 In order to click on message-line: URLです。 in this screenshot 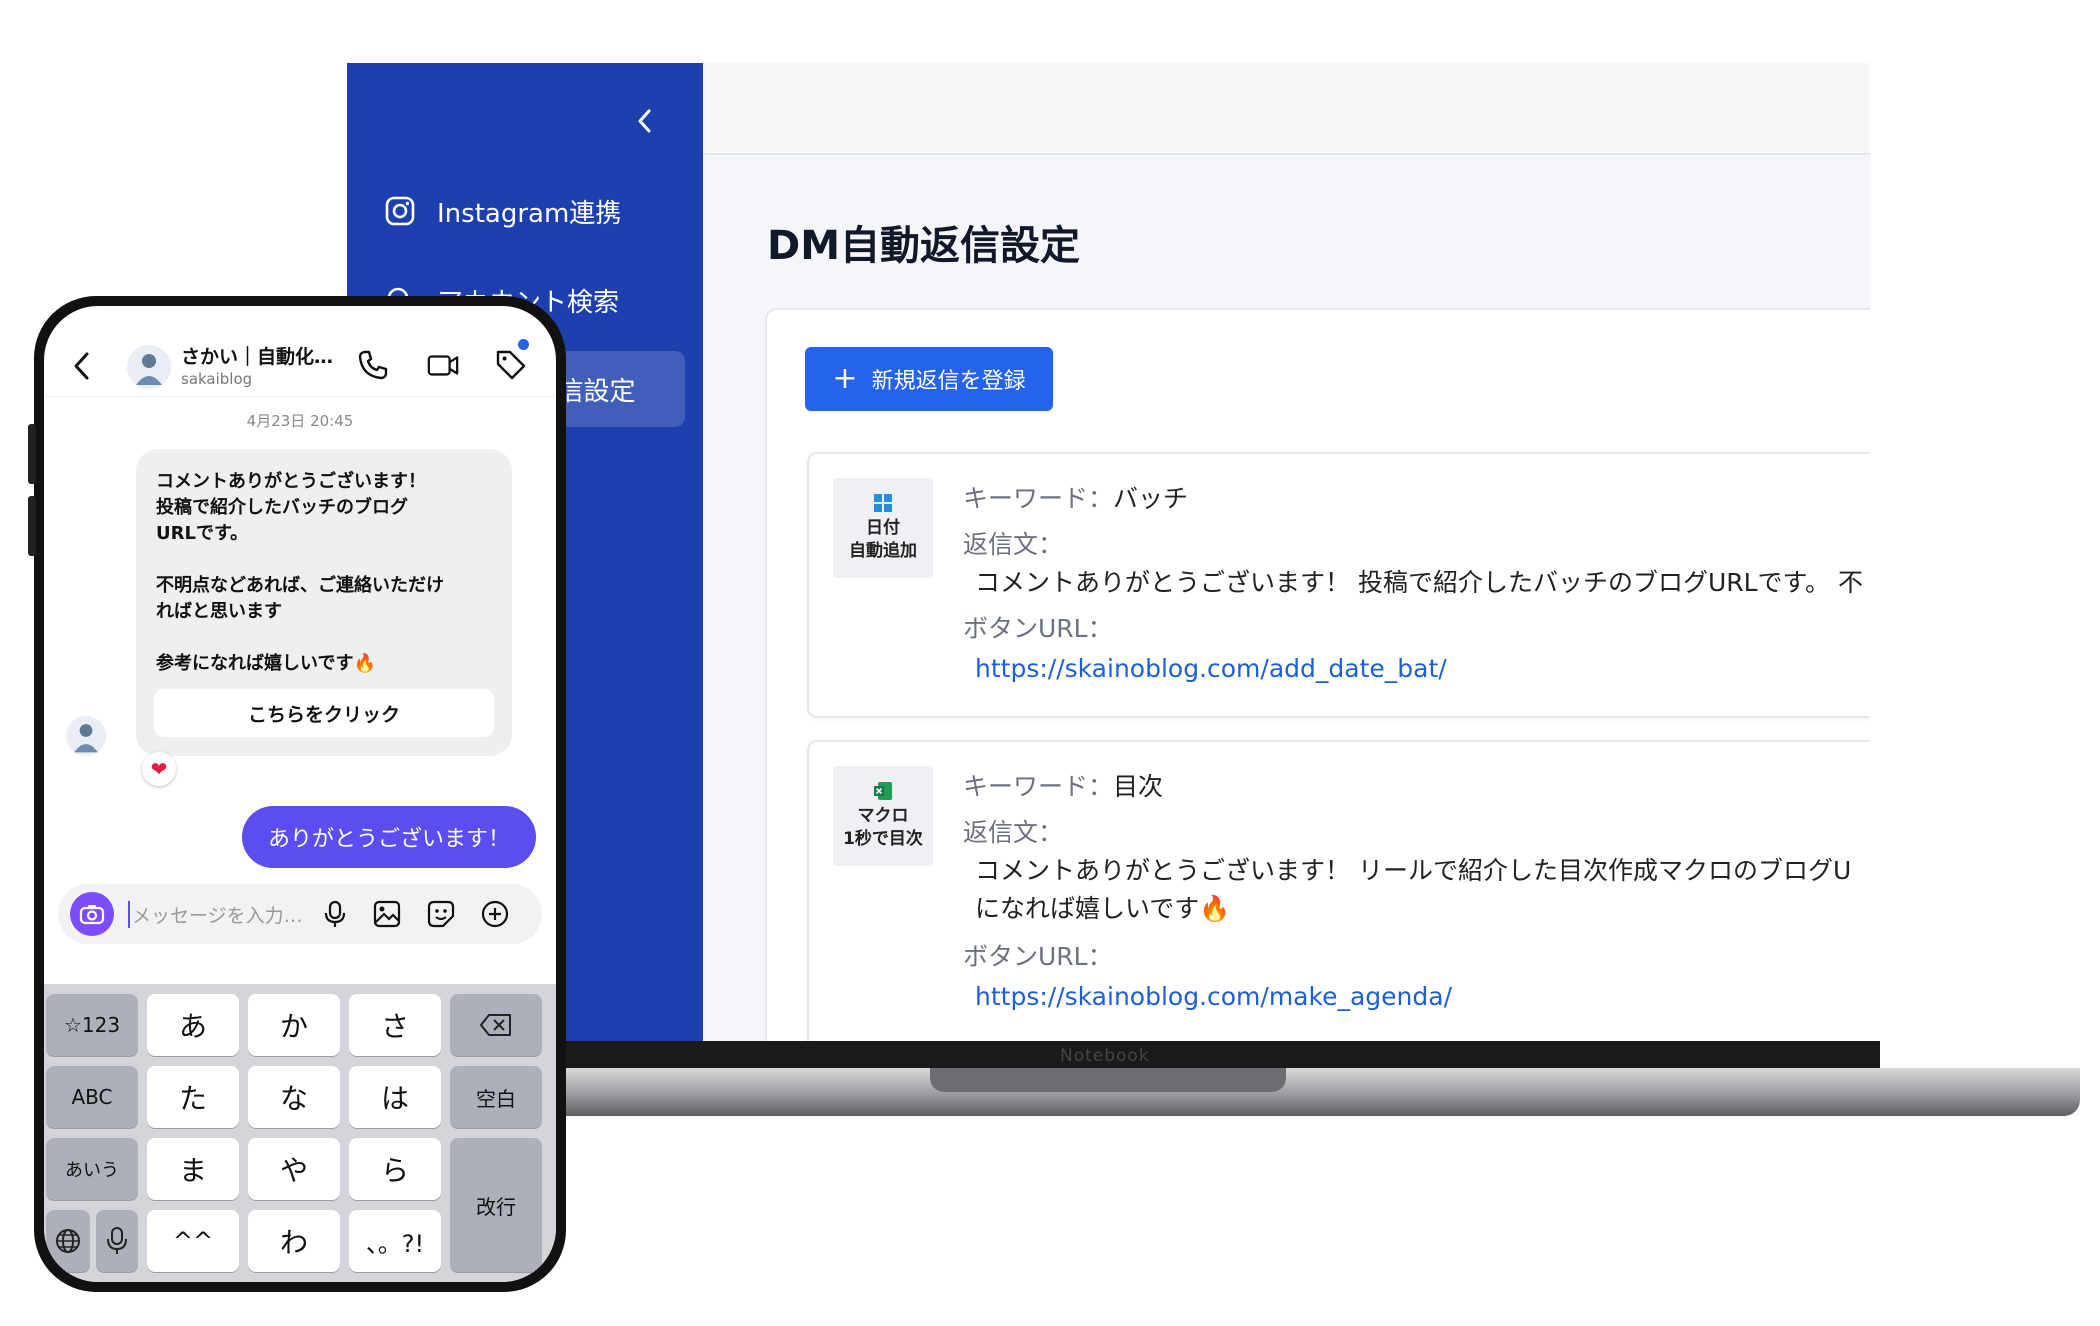, I will do `click(202, 533)`.